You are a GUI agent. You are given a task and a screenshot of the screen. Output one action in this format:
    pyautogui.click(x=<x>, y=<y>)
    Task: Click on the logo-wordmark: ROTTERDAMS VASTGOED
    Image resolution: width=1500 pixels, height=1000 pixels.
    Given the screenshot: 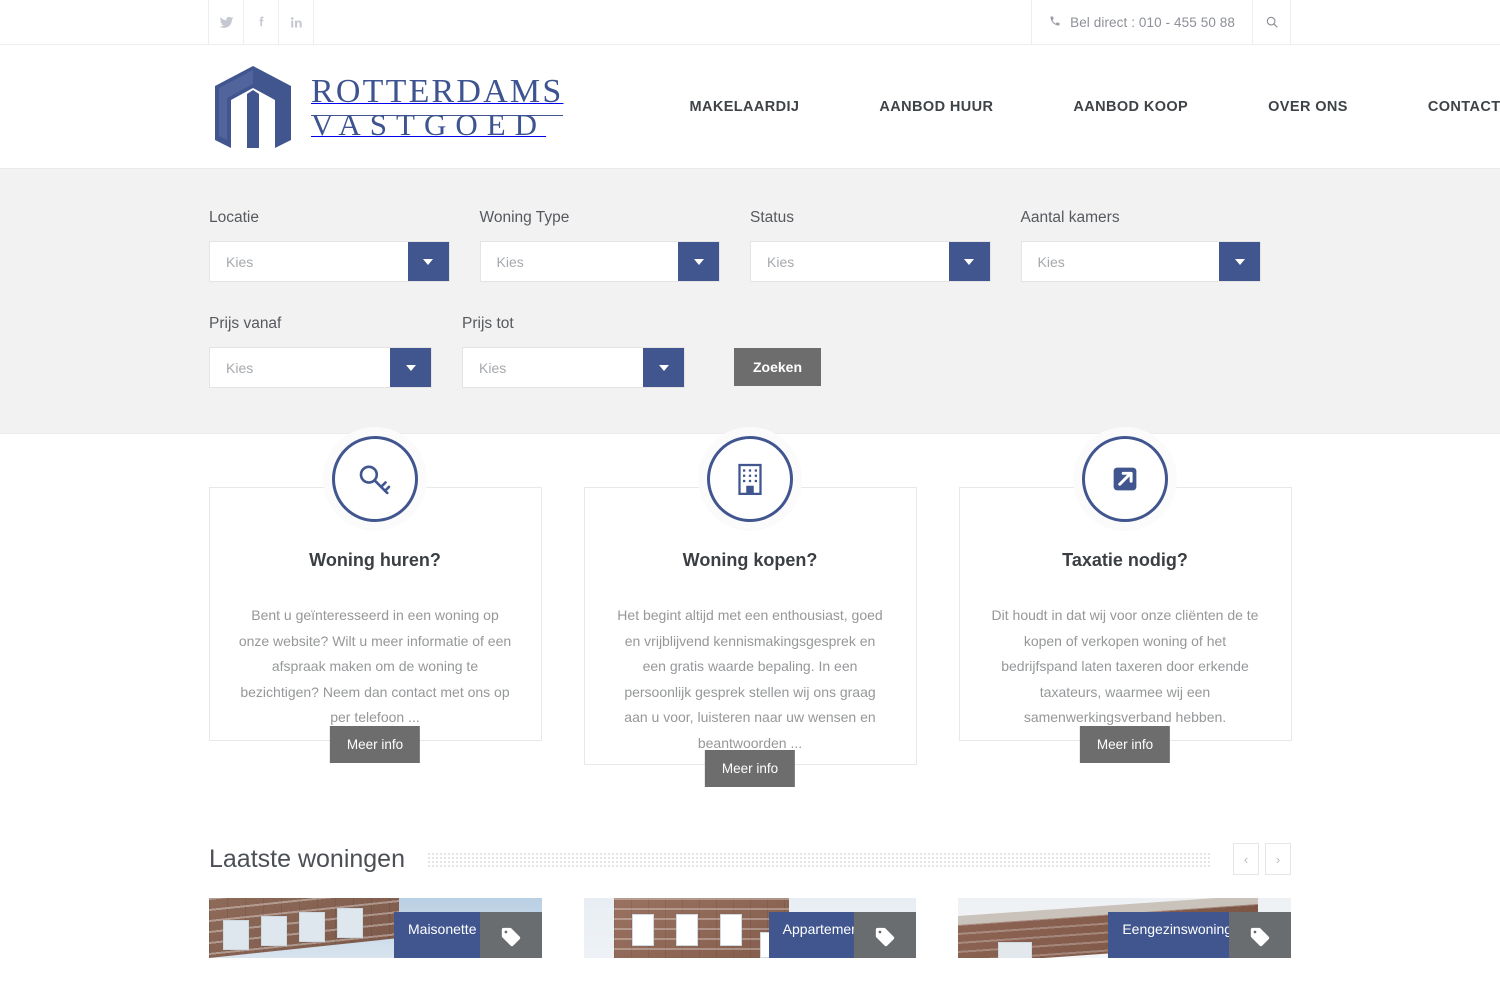 What is the action you would take?
    pyautogui.click(x=437, y=107)
    